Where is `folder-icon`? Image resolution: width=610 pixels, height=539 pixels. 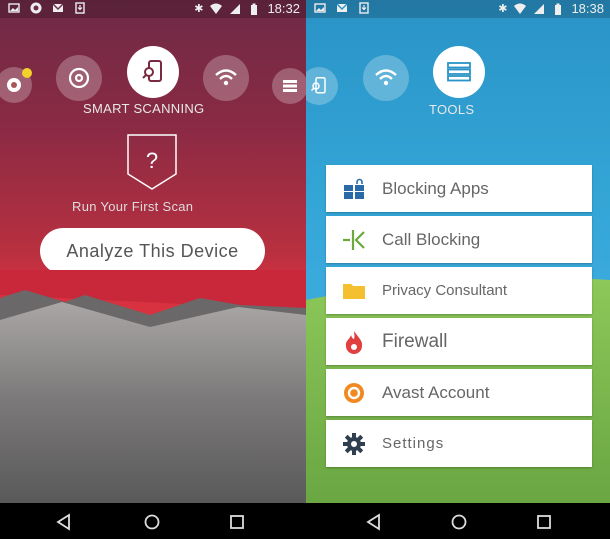
folder-icon is located at coordinates (354, 291).